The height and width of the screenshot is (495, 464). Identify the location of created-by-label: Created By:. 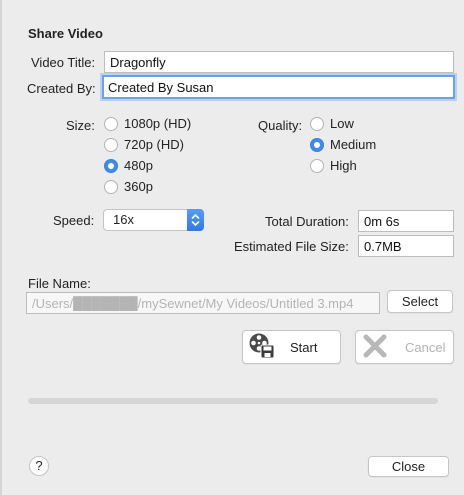
(61, 88).